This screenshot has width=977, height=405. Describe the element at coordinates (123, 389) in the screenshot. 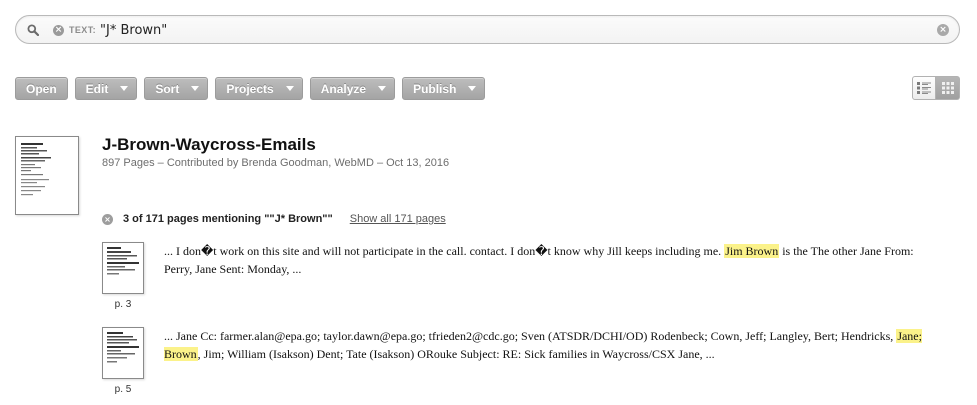

I see `page-label: p. 5` at that location.